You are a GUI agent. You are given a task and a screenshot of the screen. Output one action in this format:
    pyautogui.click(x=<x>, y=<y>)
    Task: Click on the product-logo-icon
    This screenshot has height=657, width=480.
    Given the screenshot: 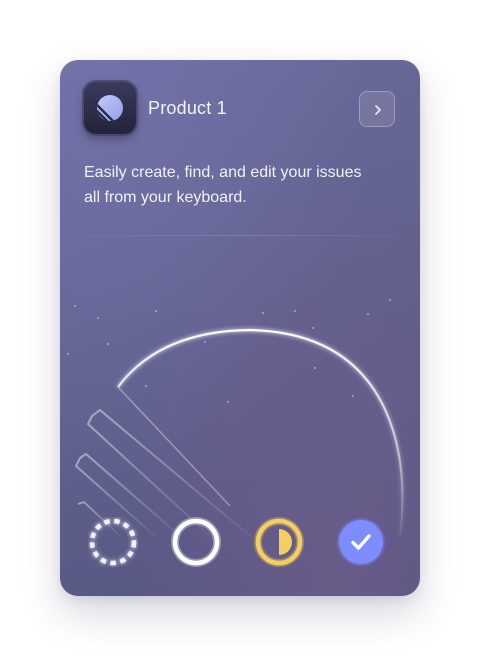 What is the action you would take?
    pyautogui.click(x=110, y=108)
    